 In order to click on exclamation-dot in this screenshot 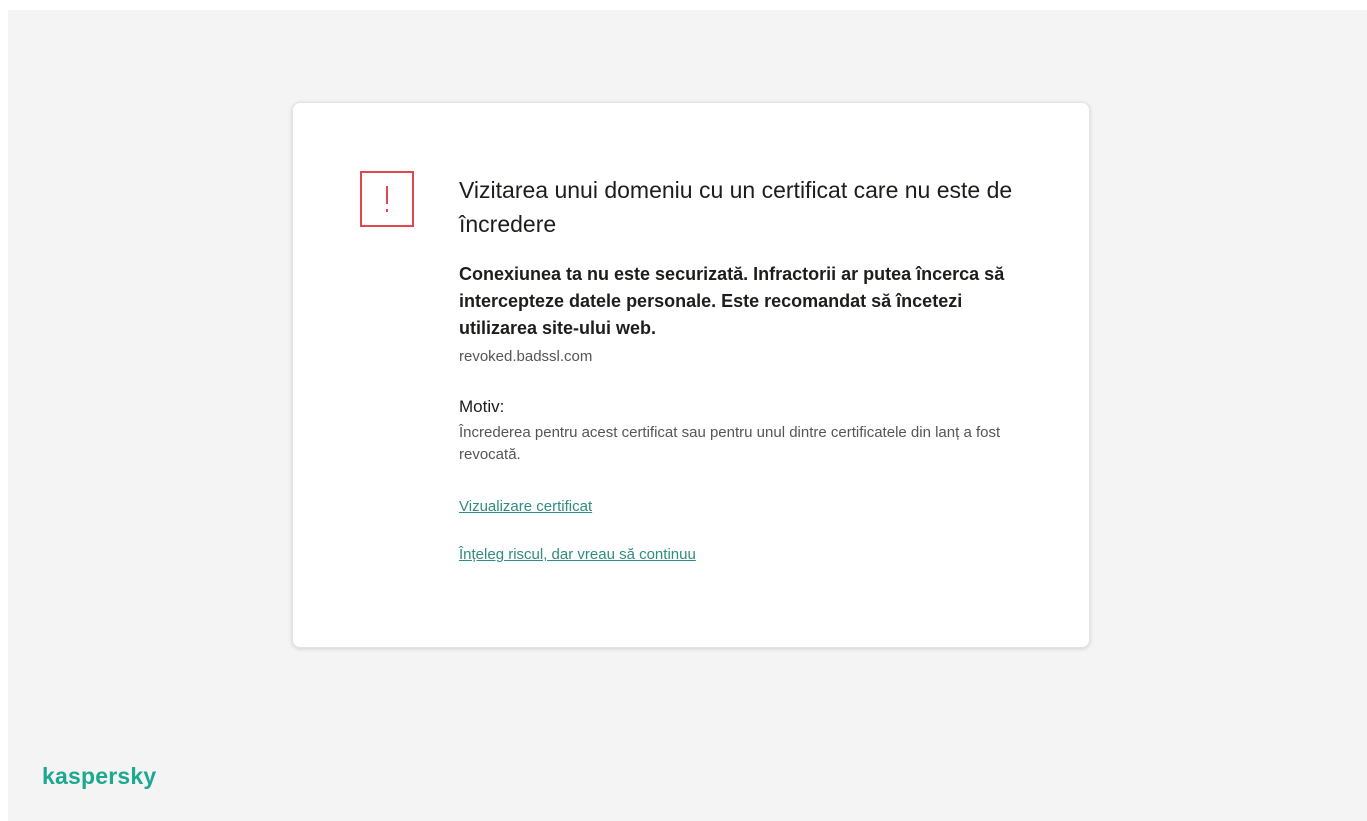, I will do `click(387, 210)`.